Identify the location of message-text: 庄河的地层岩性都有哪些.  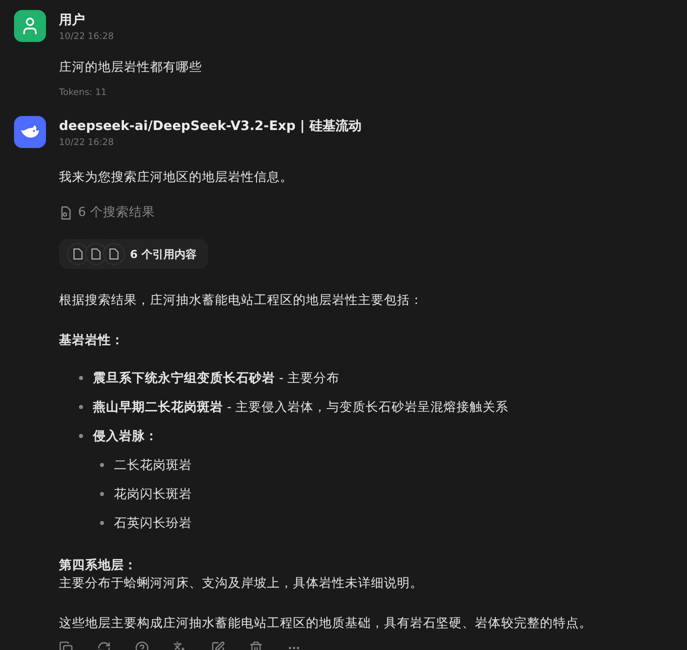
(131, 67).